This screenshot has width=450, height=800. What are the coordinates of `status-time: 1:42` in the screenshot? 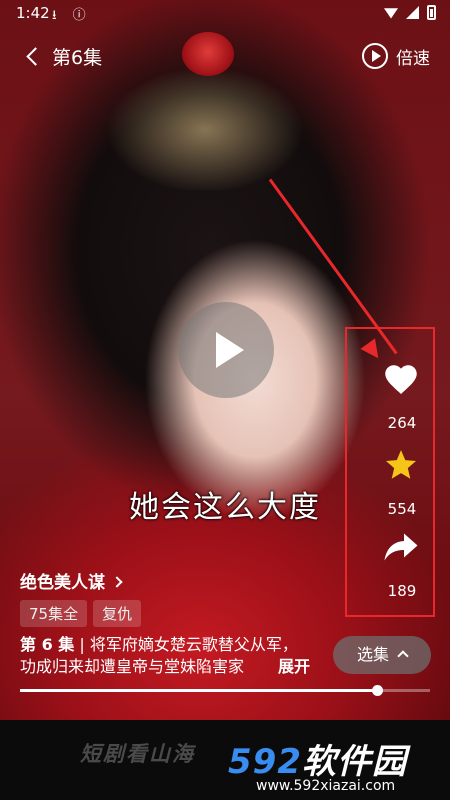 It's located at (33, 13).